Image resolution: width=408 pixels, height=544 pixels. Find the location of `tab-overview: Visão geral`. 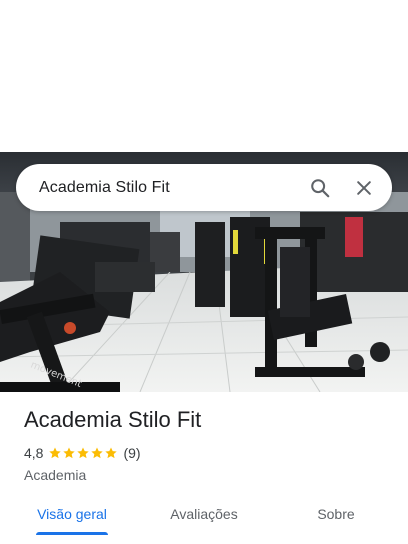

tab-overview: Visão geral is located at coordinates (72, 514).